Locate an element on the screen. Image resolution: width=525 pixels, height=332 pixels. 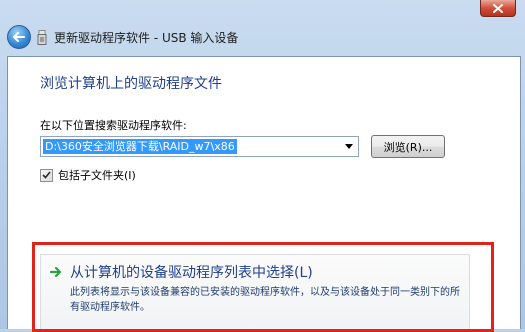
include-subfolders-label: 包括子文件夹(I) is located at coordinates (97, 175).